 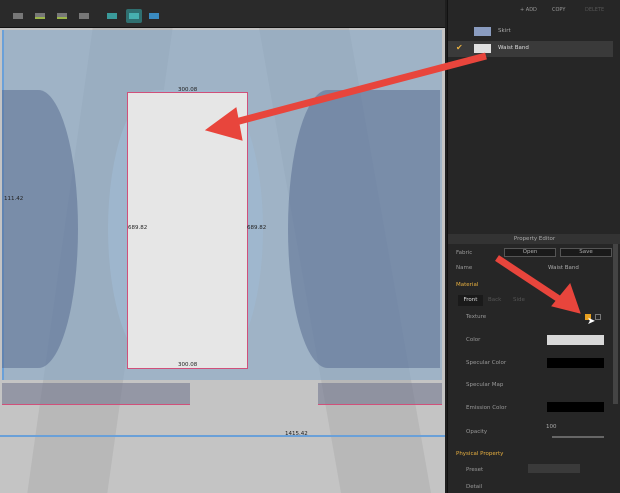 What do you see at coordinates (345, 96) in the screenshot?
I see `arrow-to-piece` at bounding box center [345, 96].